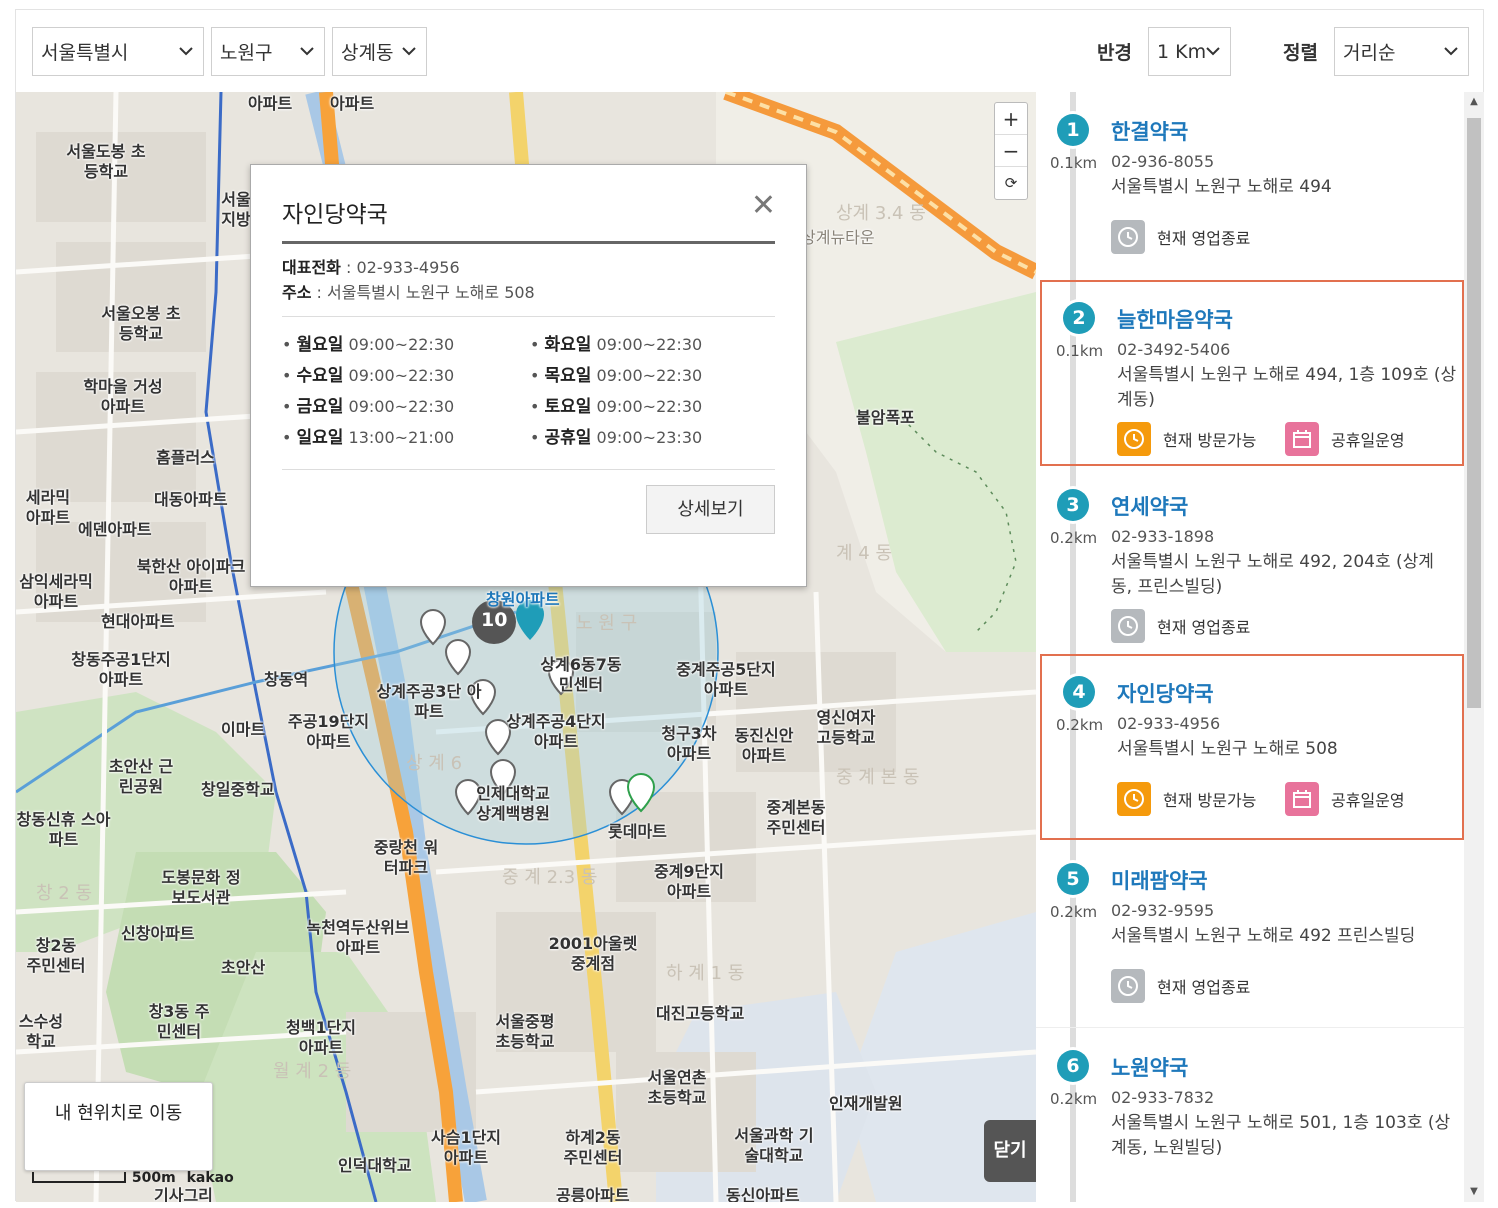  Describe the element at coordinates (649, 406) in the screenshot. I see `hours-time: 09:00~22:30` at that location.